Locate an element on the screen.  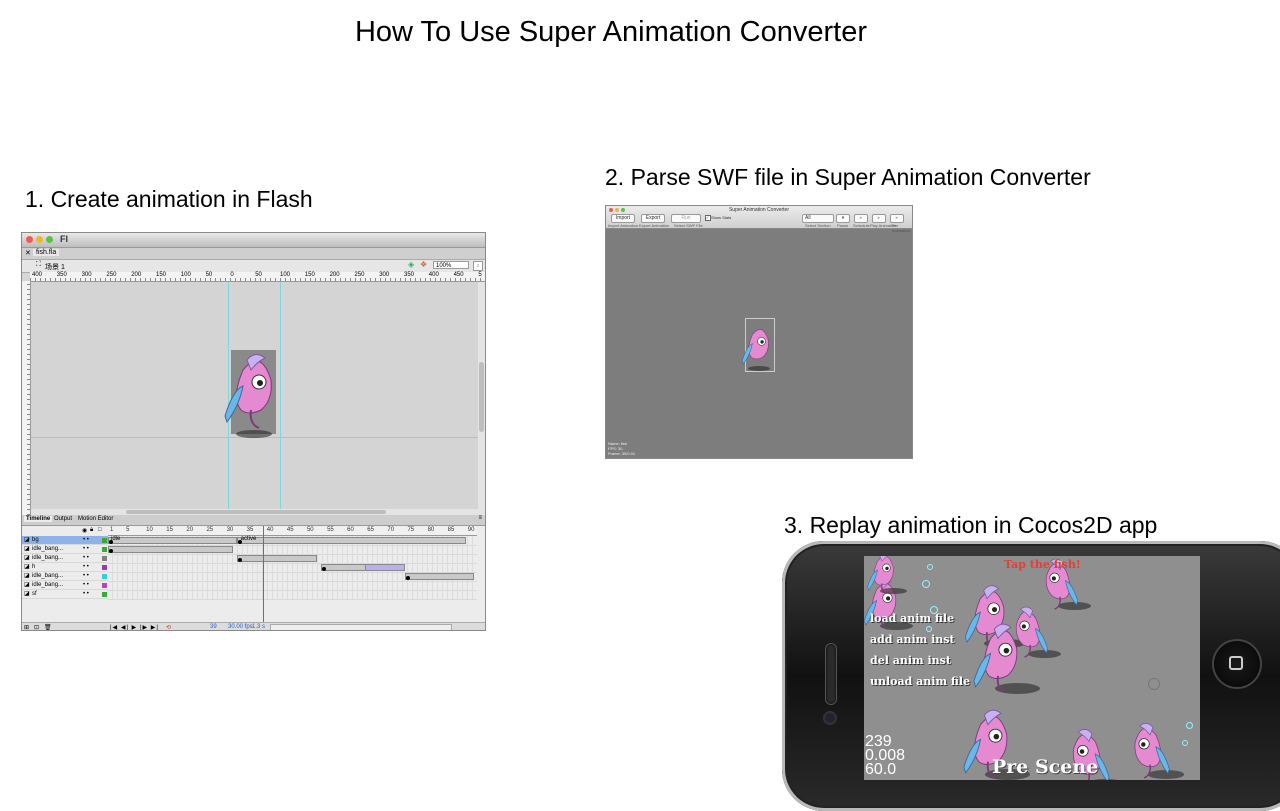
delete-layer-icon: 🗑︎ is located at coordinates (48, 627).